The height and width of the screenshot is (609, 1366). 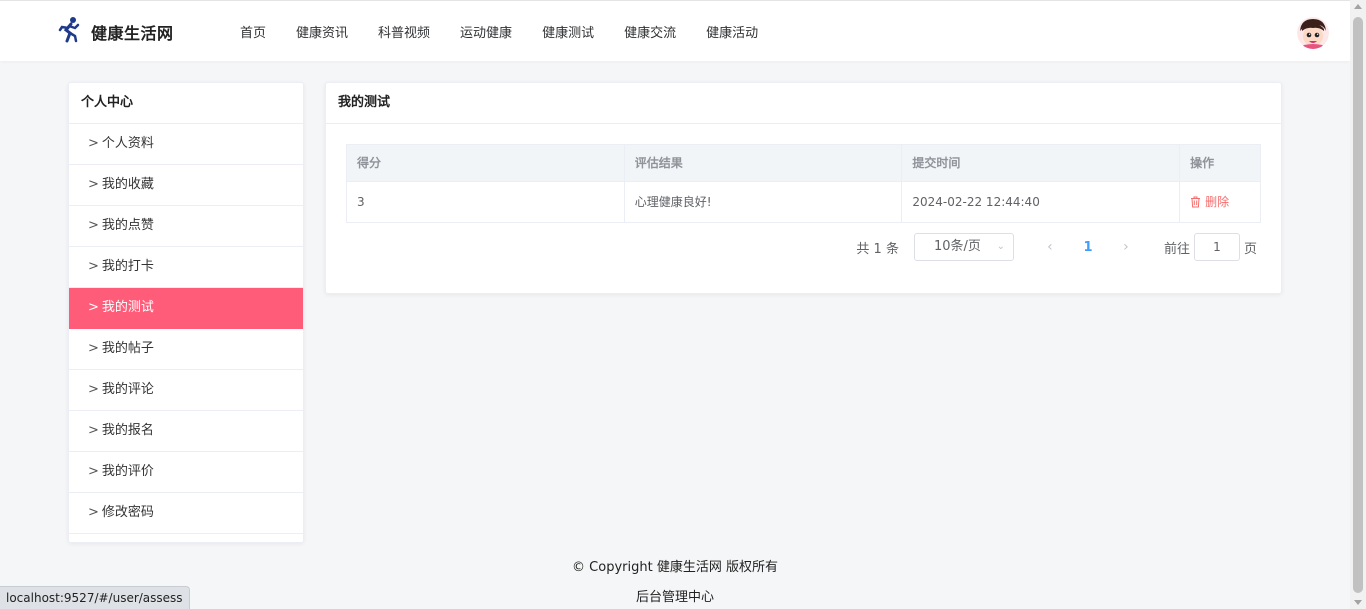 I want to click on status-bar-url: localhost:9527/#/user/assess, so click(x=95, y=597).